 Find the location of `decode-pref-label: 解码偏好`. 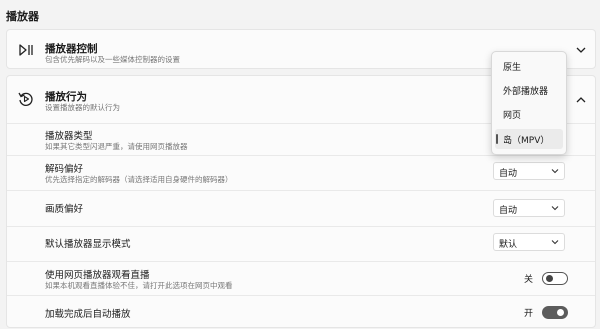

decode-pref-label: 解码偏好 is located at coordinates (64, 169).